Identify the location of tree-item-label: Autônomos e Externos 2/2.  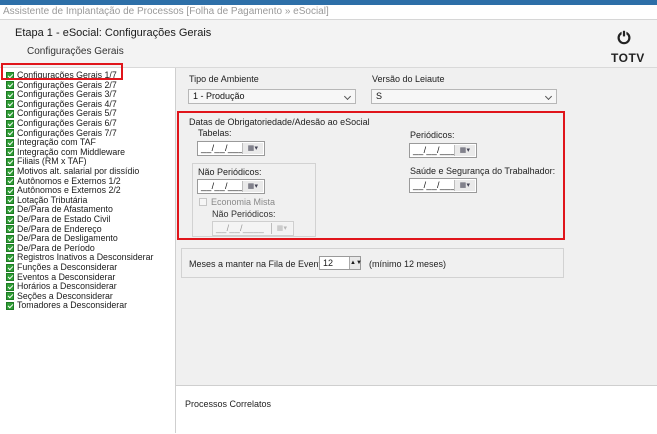
(69, 190).